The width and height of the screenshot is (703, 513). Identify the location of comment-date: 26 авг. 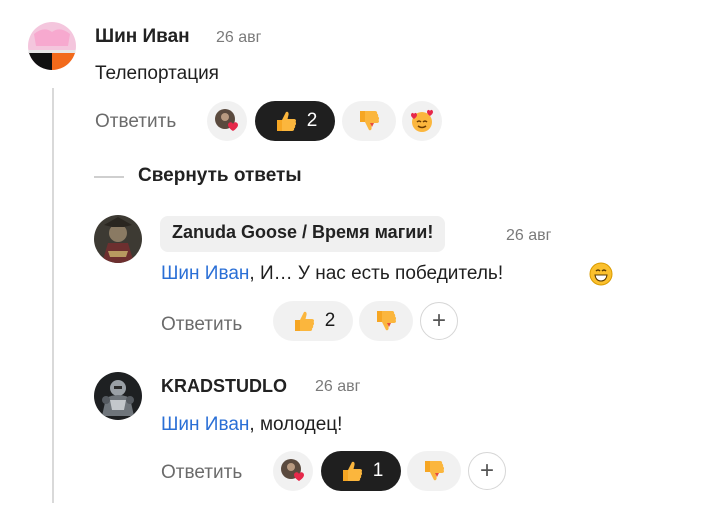
(239, 37).